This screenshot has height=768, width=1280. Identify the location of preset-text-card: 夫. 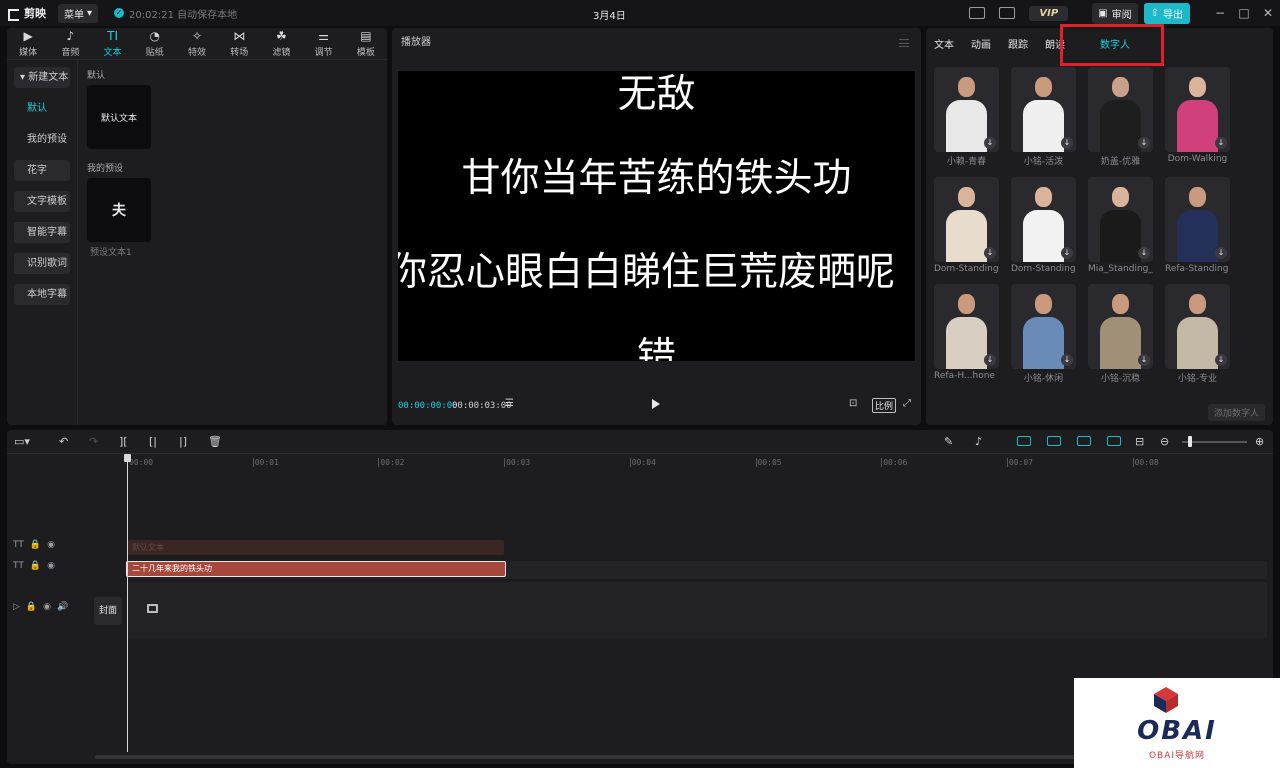
(119, 210).